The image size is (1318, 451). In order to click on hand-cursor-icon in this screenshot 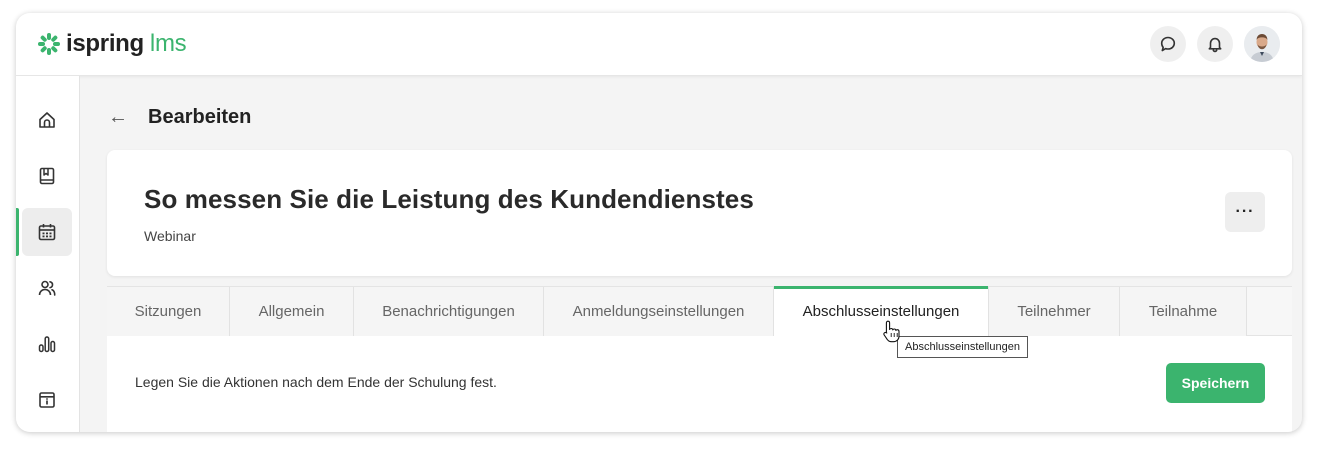, I will do `click(892, 333)`.